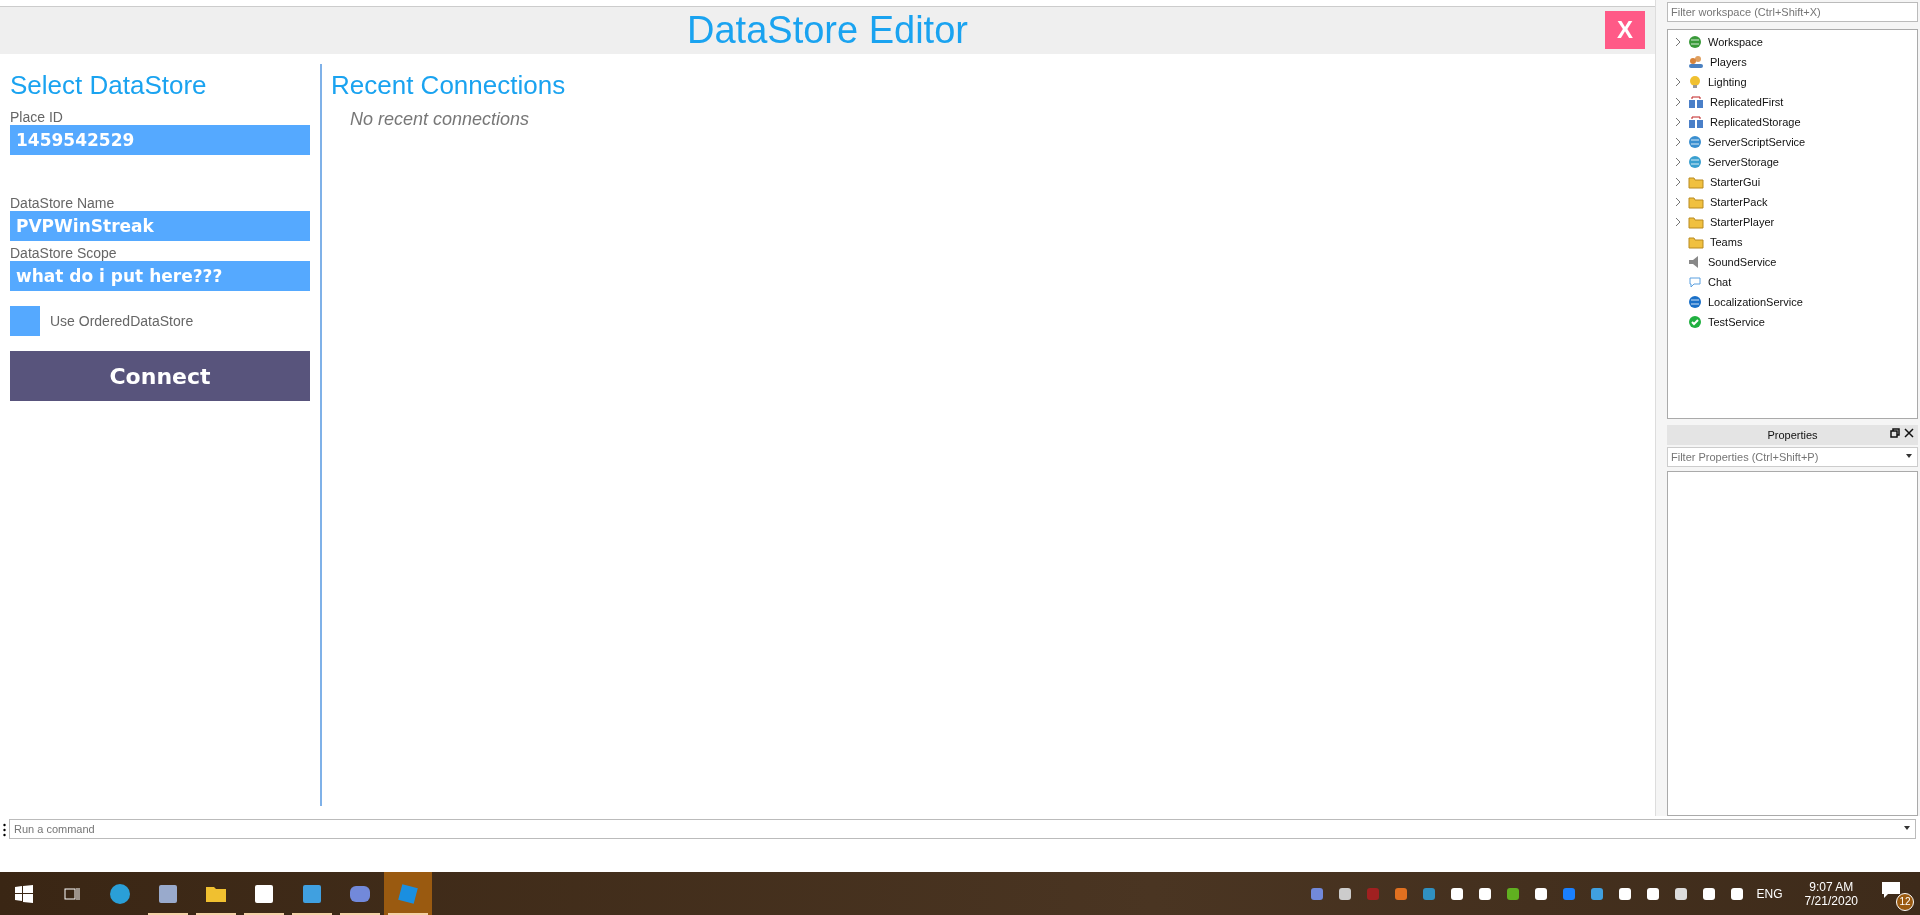  Describe the element at coordinates (1726, 242) in the screenshot. I see `tree-item: Teams` at that location.